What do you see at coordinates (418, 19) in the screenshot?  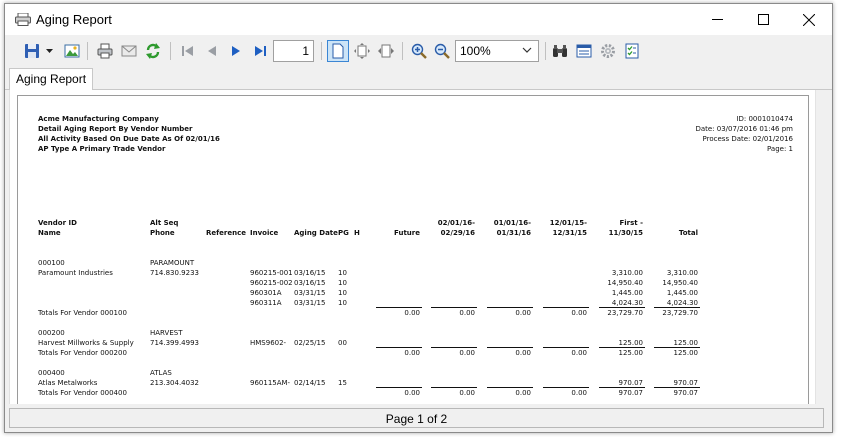 I see `title-bar: Aging Report` at bounding box center [418, 19].